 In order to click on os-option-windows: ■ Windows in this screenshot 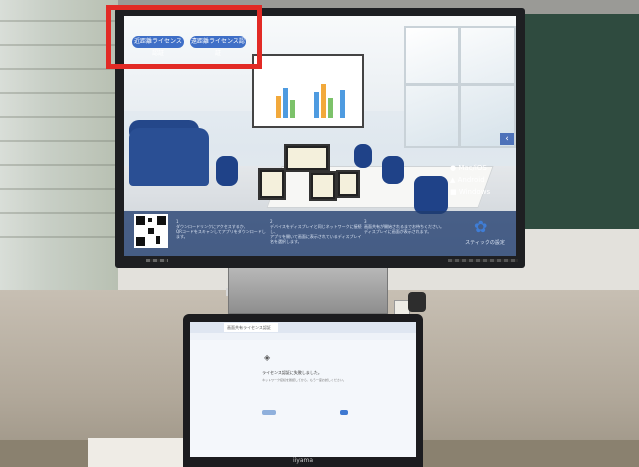, I will do `click(480, 192)`.